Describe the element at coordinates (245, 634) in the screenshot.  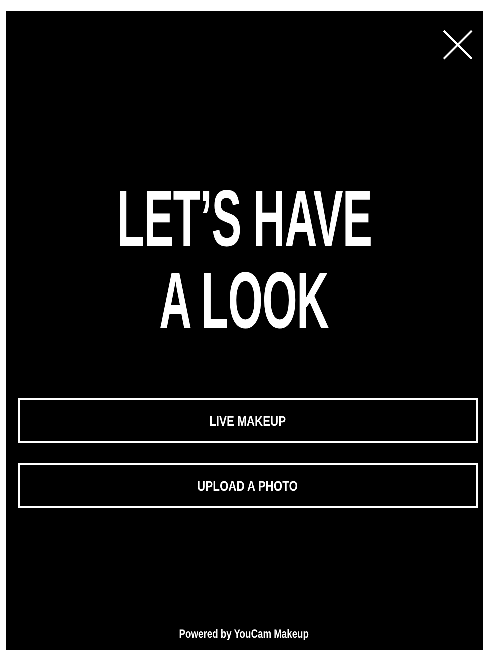
I see `powered-by-text: Powered by YouCam Makeup` at that location.